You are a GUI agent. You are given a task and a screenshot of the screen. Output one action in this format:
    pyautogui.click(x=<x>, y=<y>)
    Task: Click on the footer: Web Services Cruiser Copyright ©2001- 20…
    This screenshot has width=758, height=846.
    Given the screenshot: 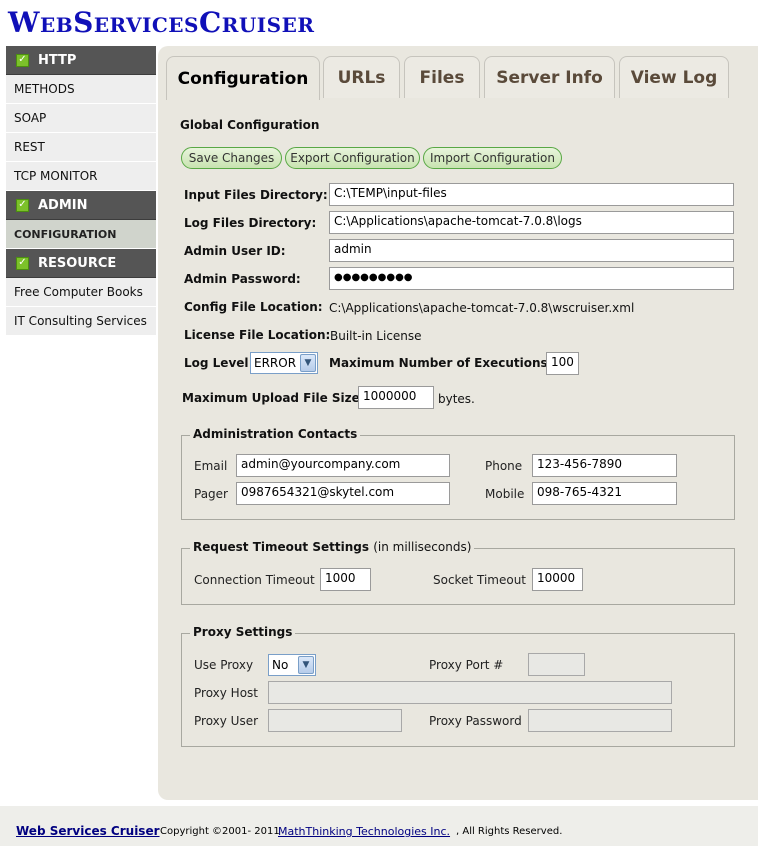 What is the action you would take?
    pyautogui.click(x=379, y=826)
    